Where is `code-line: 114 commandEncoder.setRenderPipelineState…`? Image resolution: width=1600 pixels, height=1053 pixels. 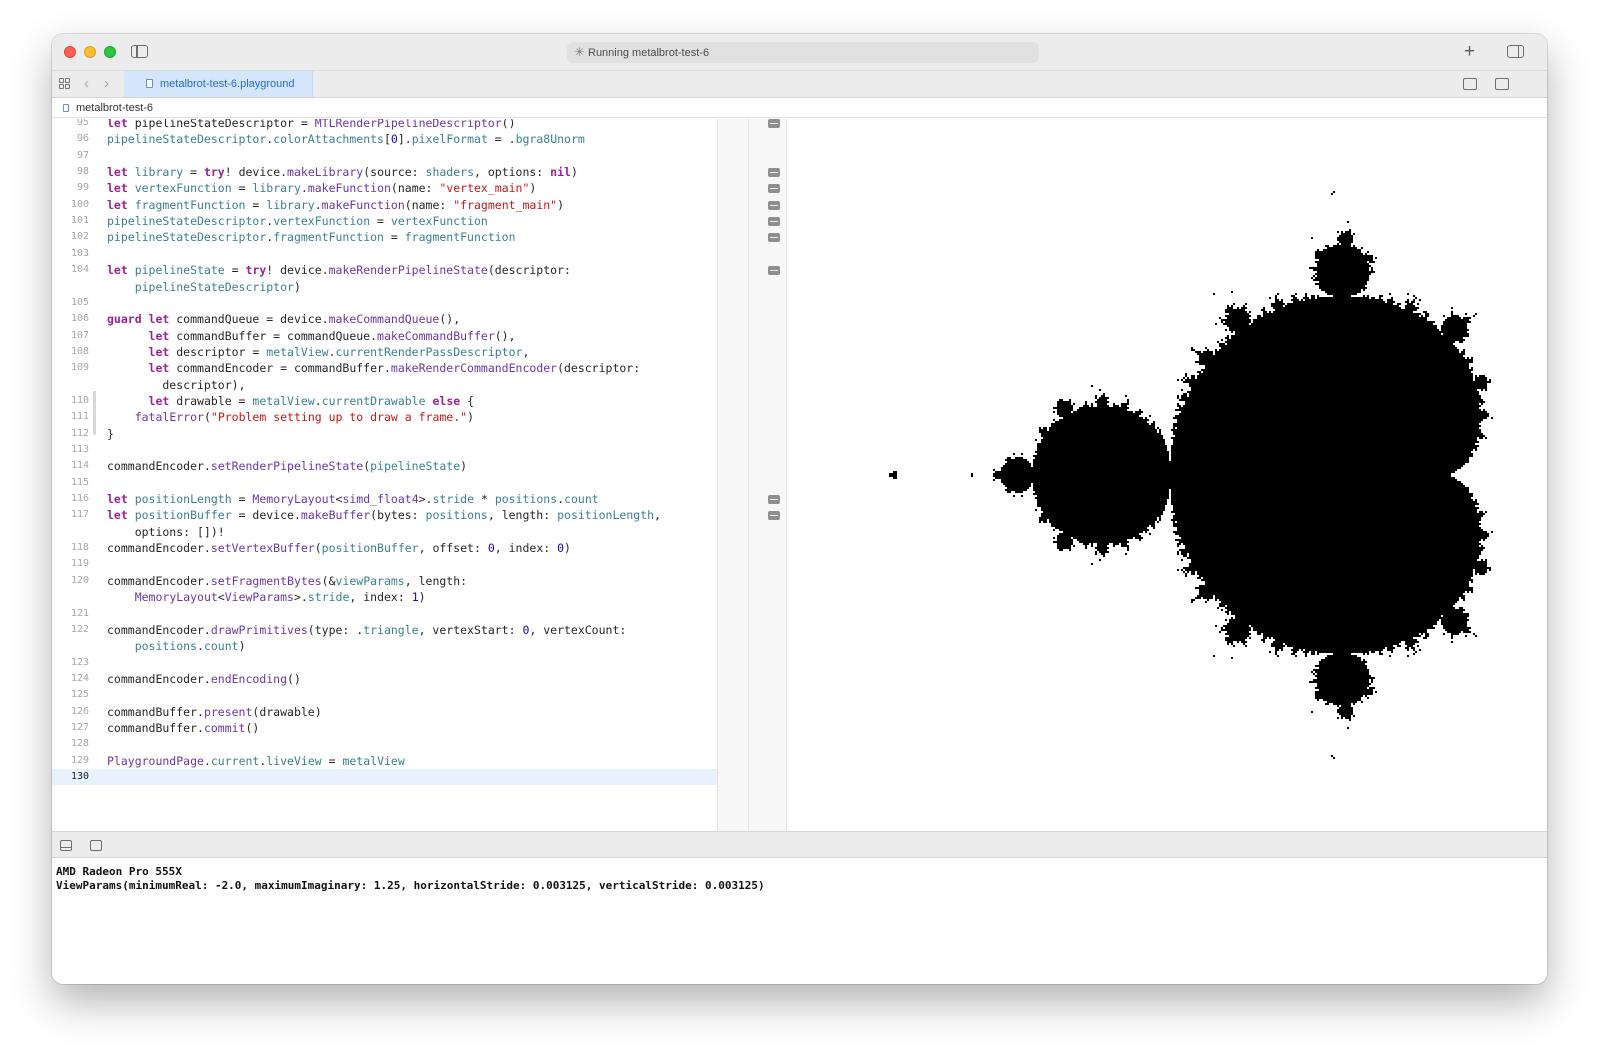 code-line: 114 commandEncoder.setRenderPipelineState… is located at coordinates (384, 466).